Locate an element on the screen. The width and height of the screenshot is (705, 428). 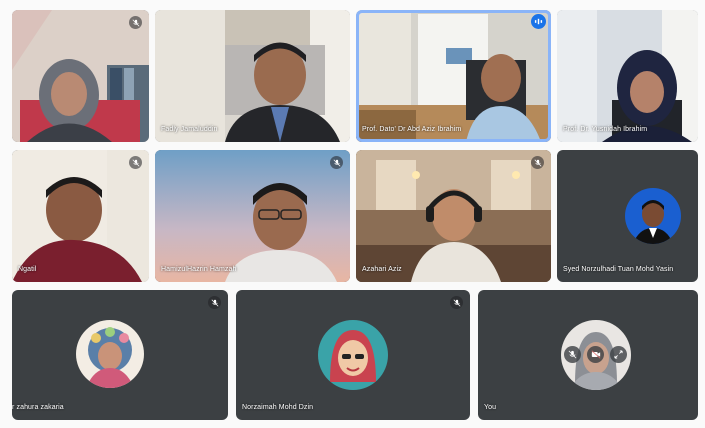
participant-name: Norzaimah Mohd Dzin is located at coordinates (278, 407).